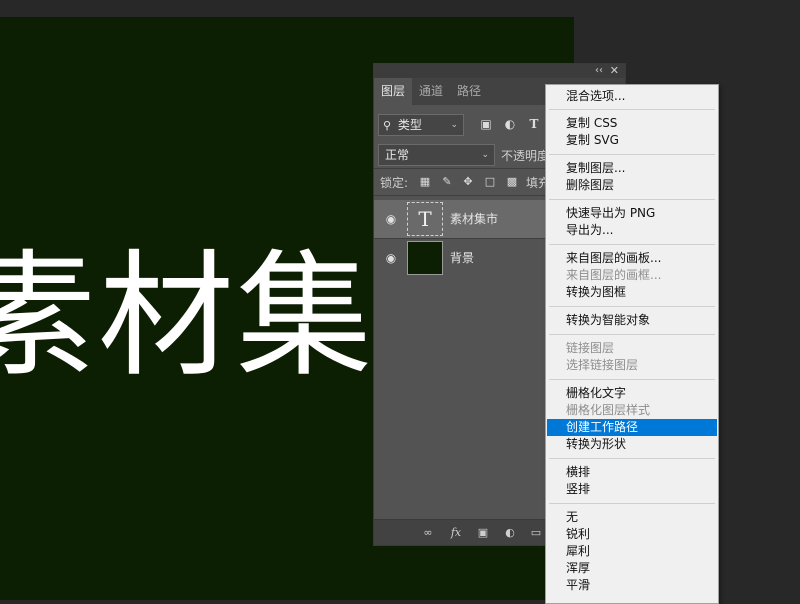 This screenshot has width=800, height=604. What do you see at coordinates (534, 124) in the screenshot?
I see `filter-text-icon: T` at bounding box center [534, 124].